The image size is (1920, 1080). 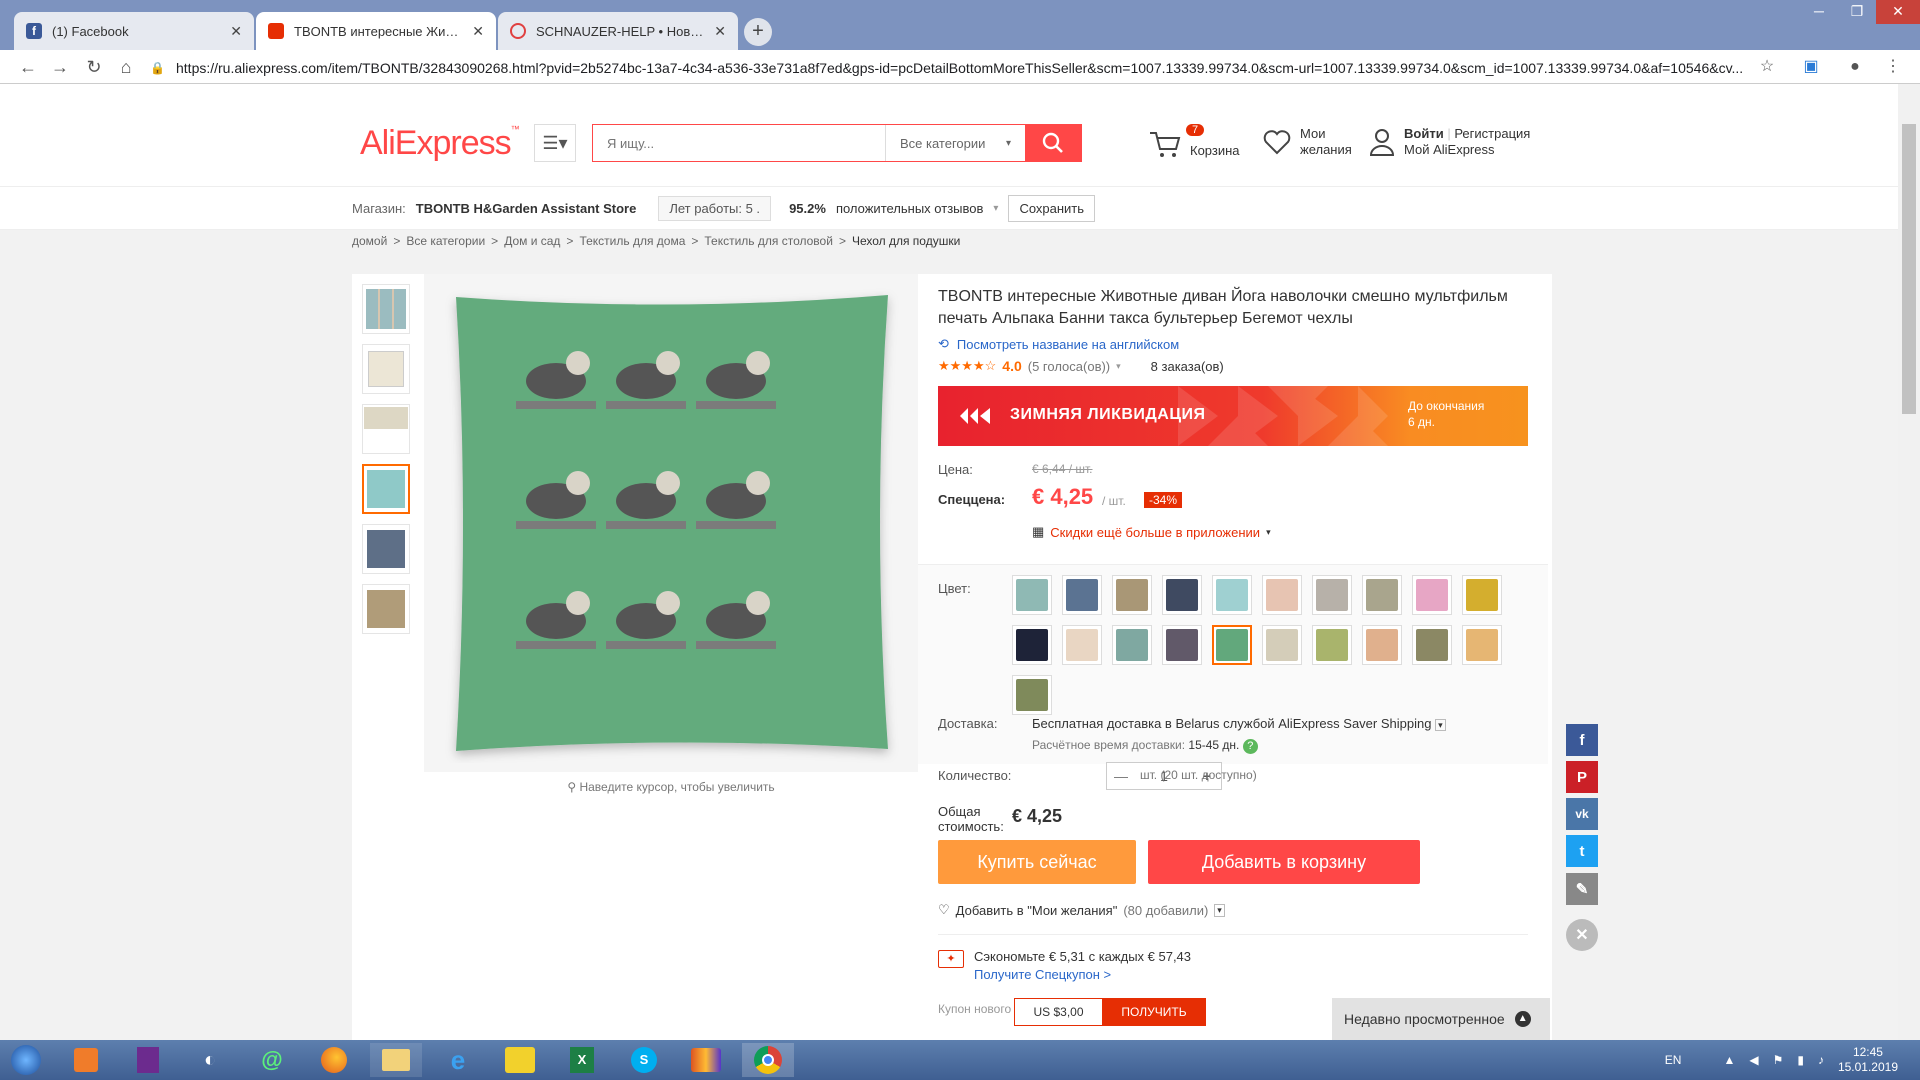 I want to click on start-button, so click(x=26, y=1060).